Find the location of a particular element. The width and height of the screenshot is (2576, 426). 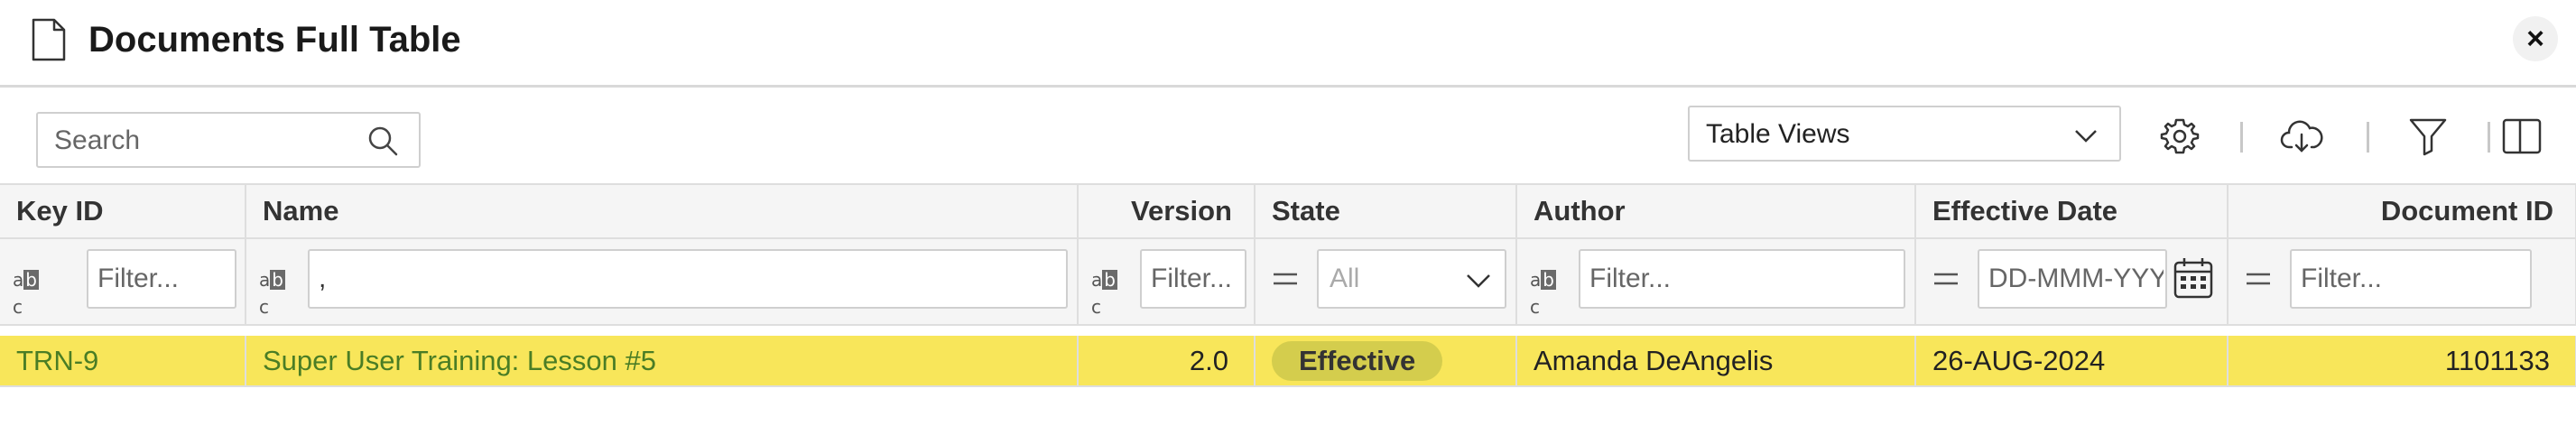

version-cell: 2.0 is located at coordinates (1167, 361).